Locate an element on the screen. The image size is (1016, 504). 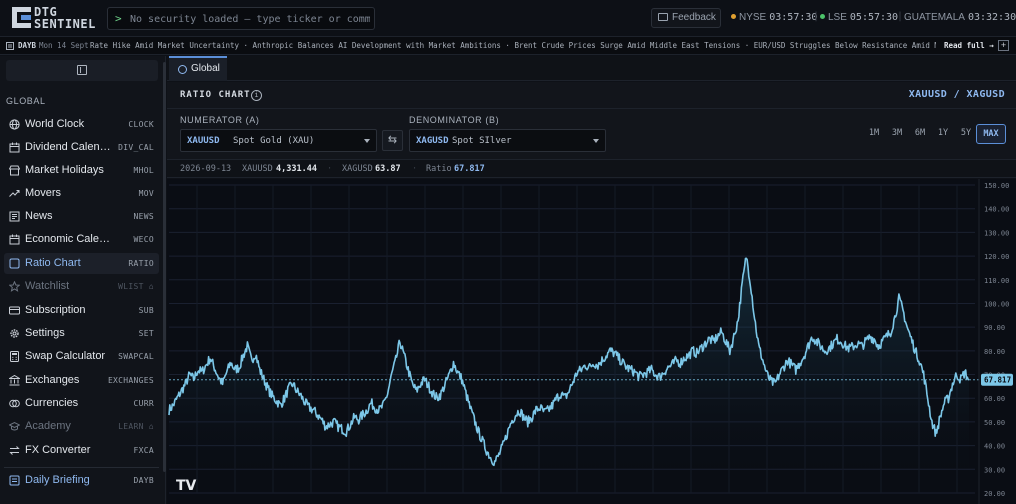
academy-icon is located at coordinates (14, 426).